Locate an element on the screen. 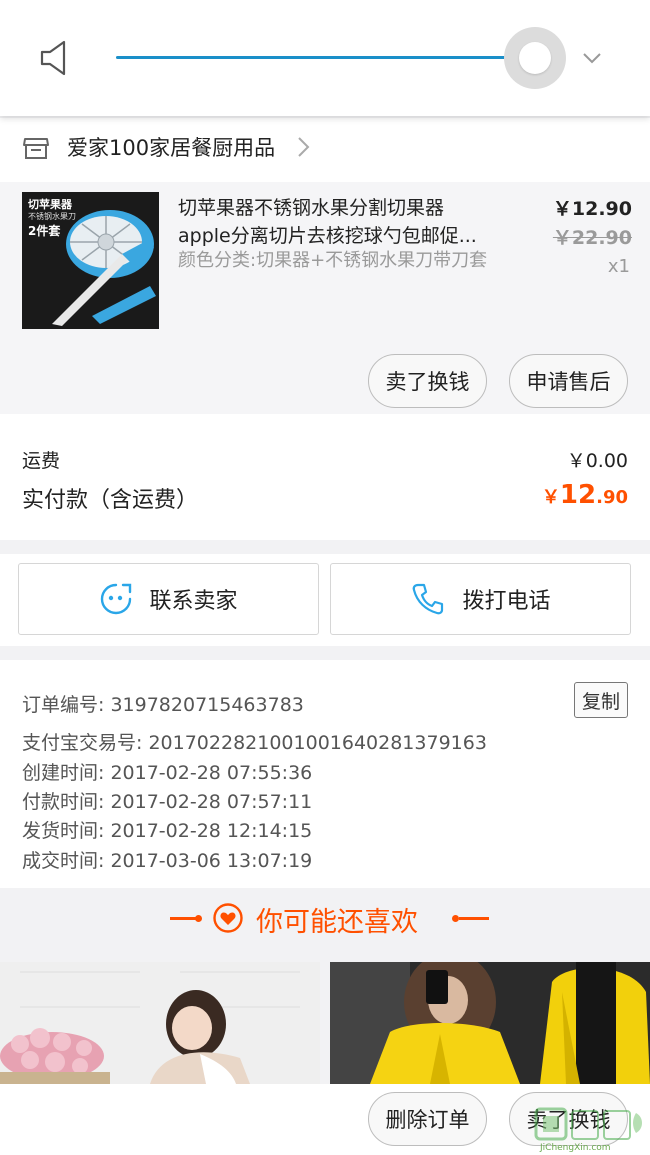 The width and height of the screenshot is (650, 1155). volume-slider-handle is located at coordinates (535, 58).